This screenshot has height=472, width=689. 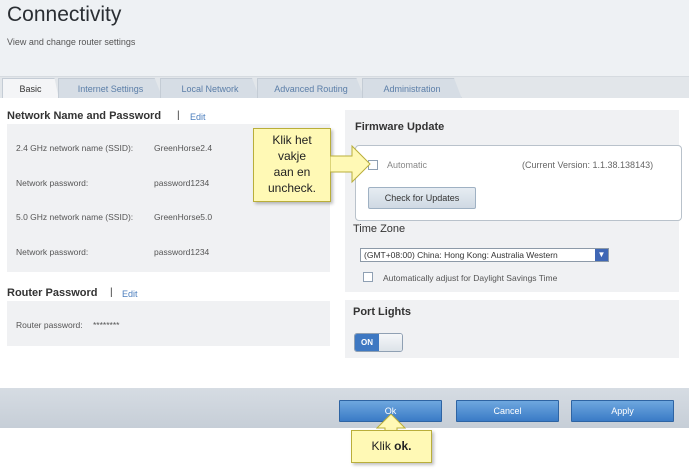 What do you see at coordinates (382, 312) in the screenshot?
I see `port-lights-title: Port Lights` at bounding box center [382, 312].